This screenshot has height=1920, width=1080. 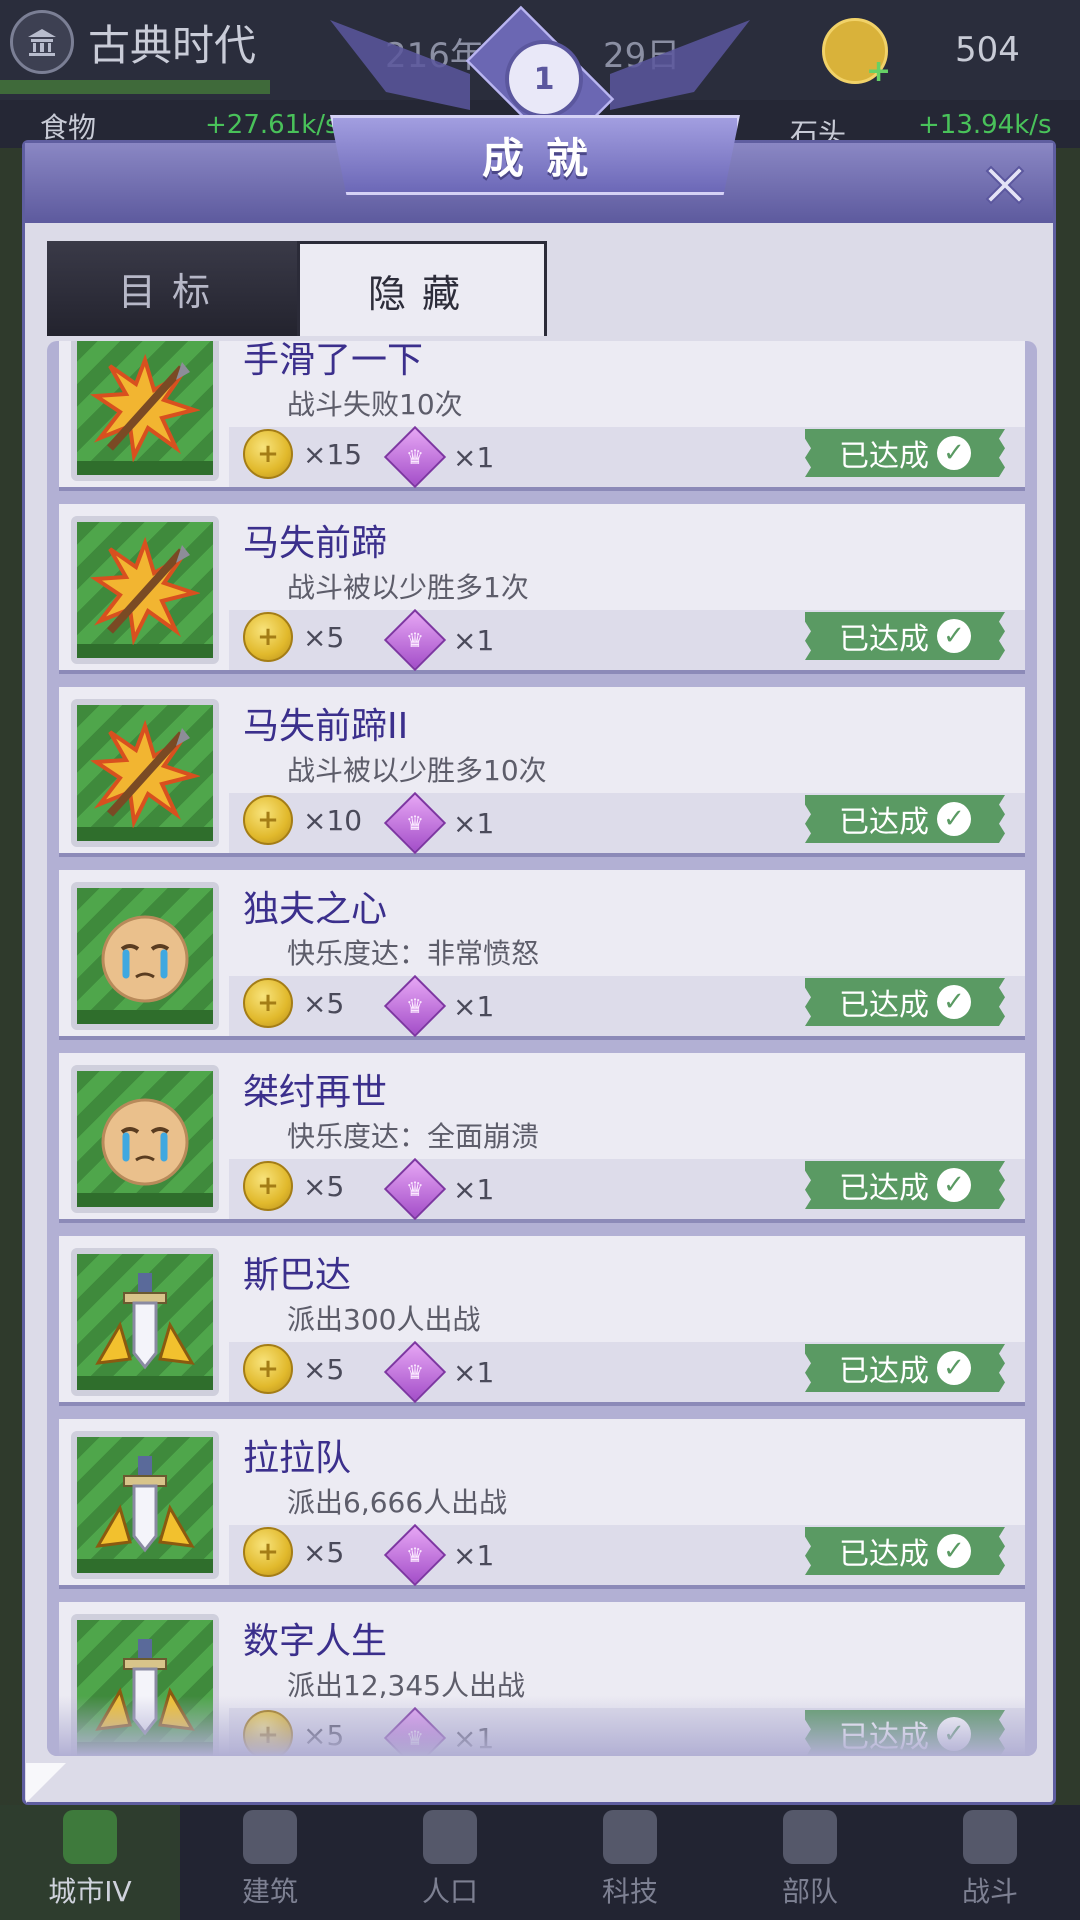 I want to click on close-button, so click(x=1005, y=185).